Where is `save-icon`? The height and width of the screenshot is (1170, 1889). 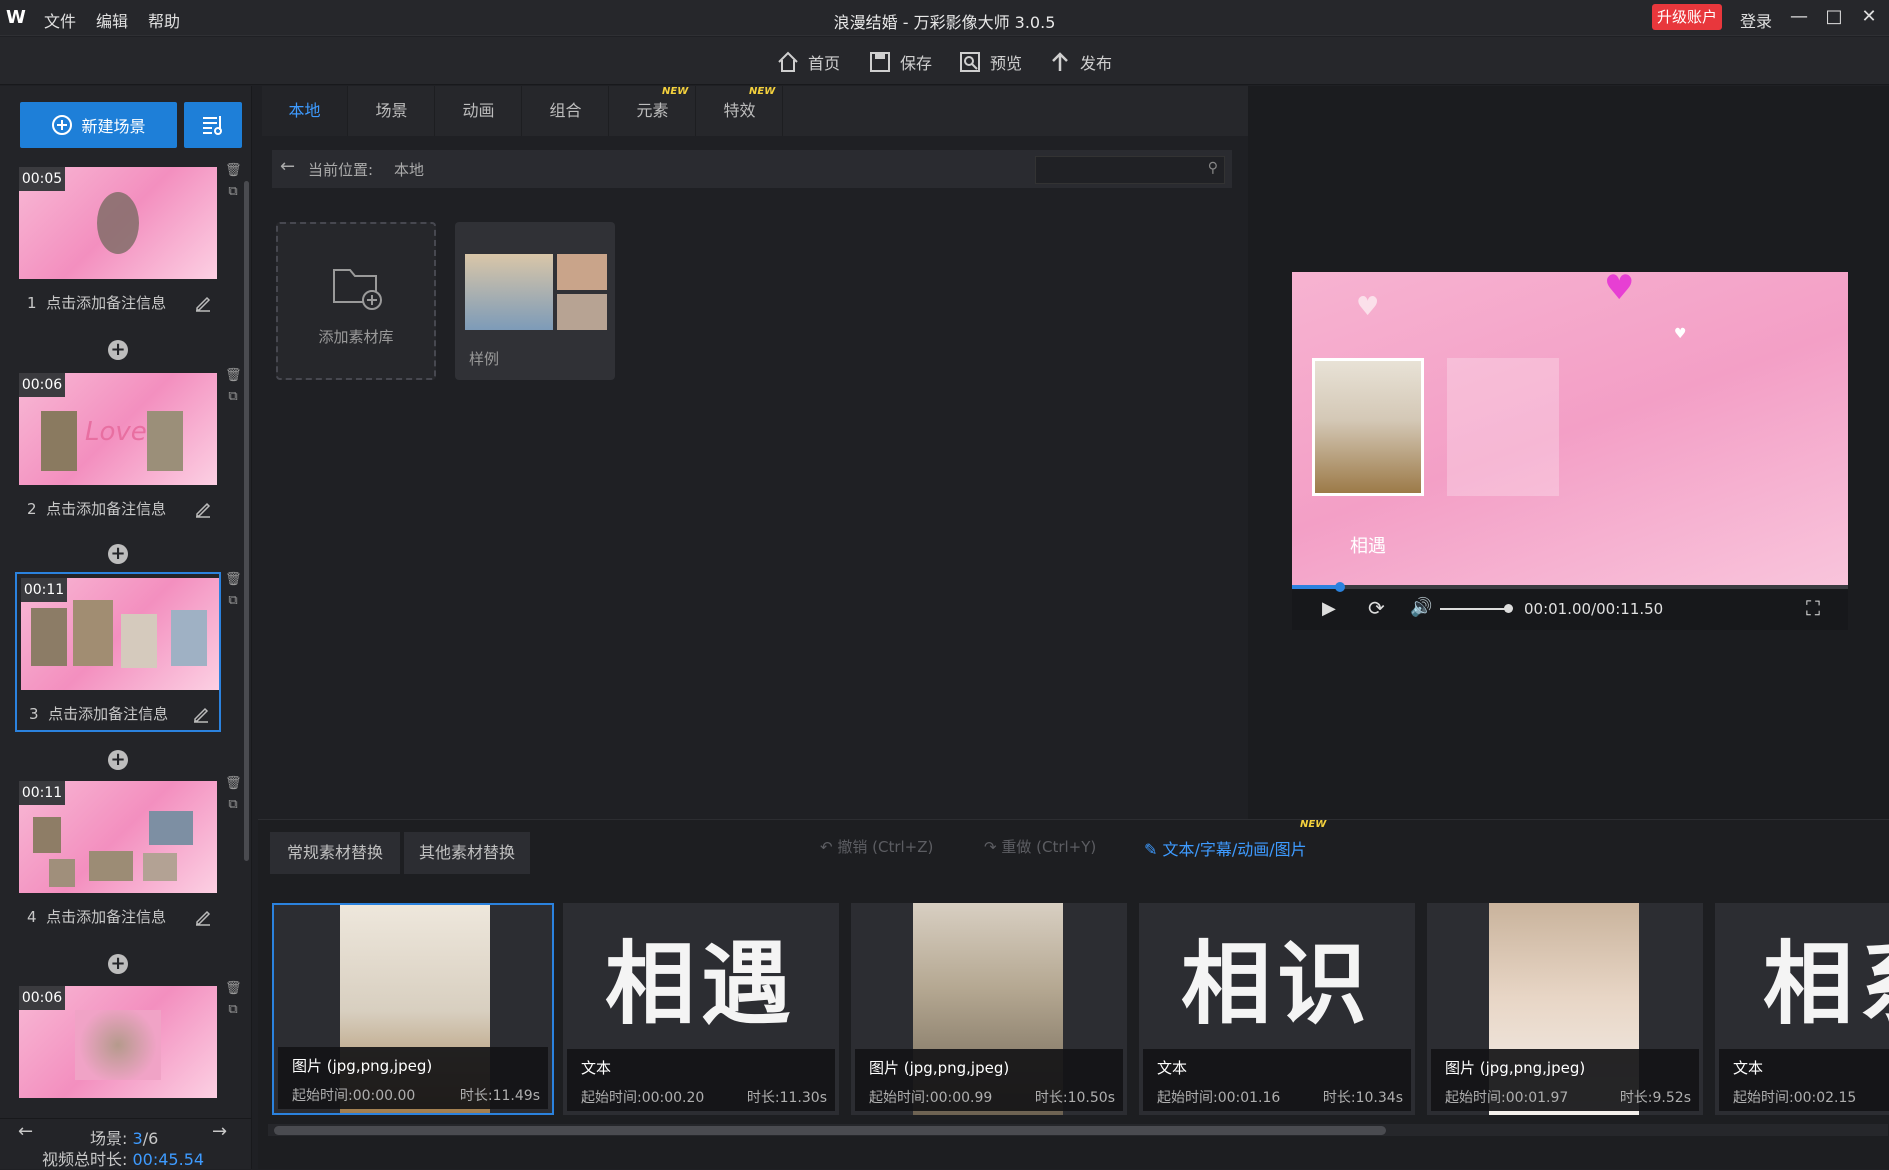 save-icon is located at coordinates (880, 62).